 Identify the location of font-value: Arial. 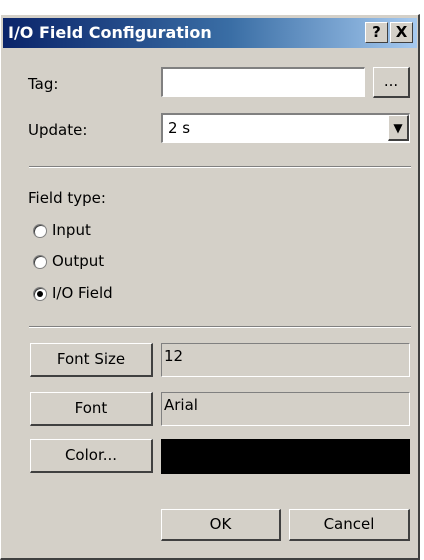
(285, 409).